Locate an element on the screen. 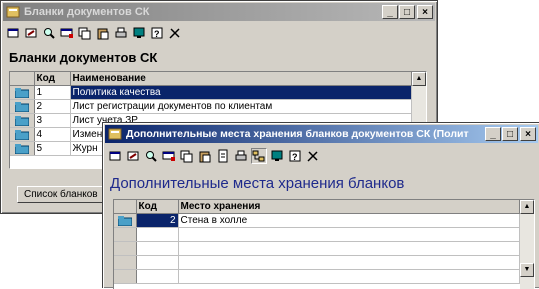  cell-code: 4 is located at coordinates (52, 134).